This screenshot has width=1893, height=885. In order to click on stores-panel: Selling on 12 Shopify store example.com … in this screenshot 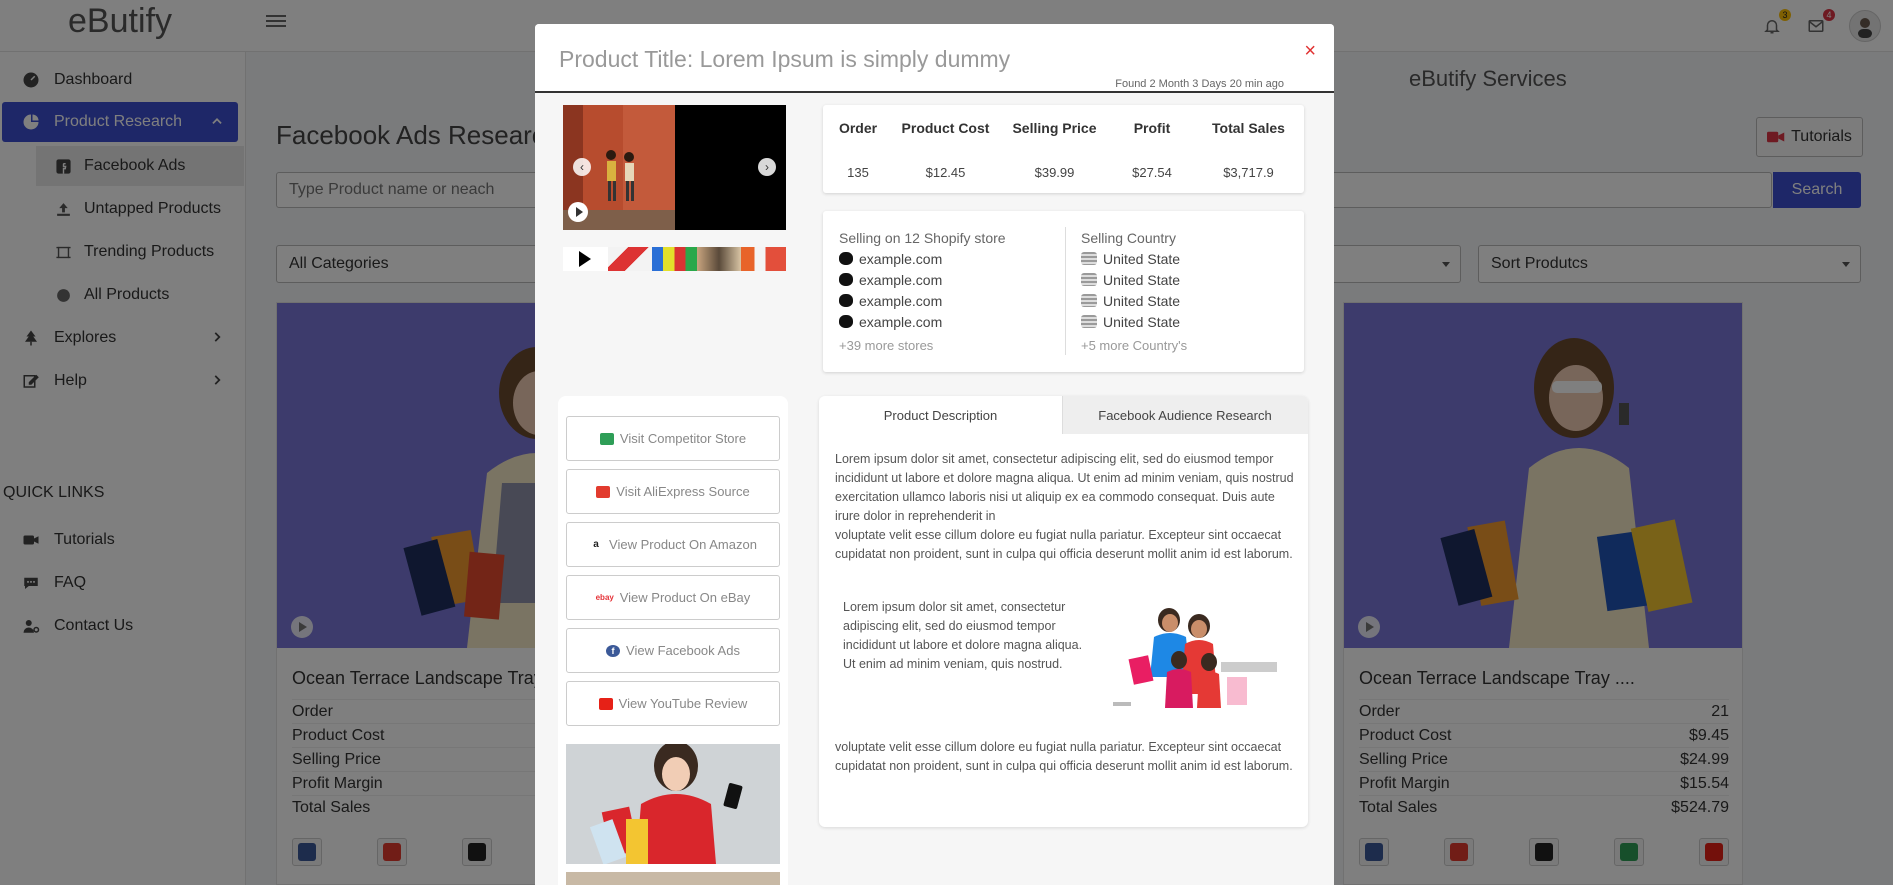, I will do `click(1063, 291)`.